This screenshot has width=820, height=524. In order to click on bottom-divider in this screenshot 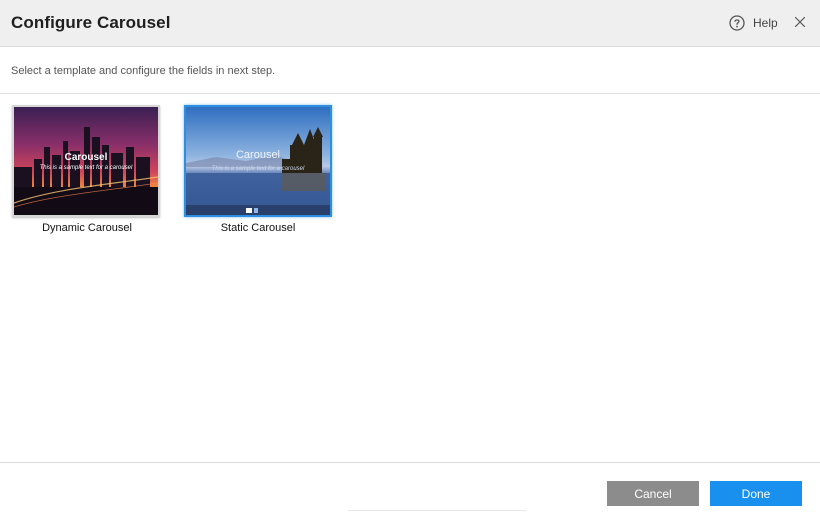, I will do `click(437, 510)`.